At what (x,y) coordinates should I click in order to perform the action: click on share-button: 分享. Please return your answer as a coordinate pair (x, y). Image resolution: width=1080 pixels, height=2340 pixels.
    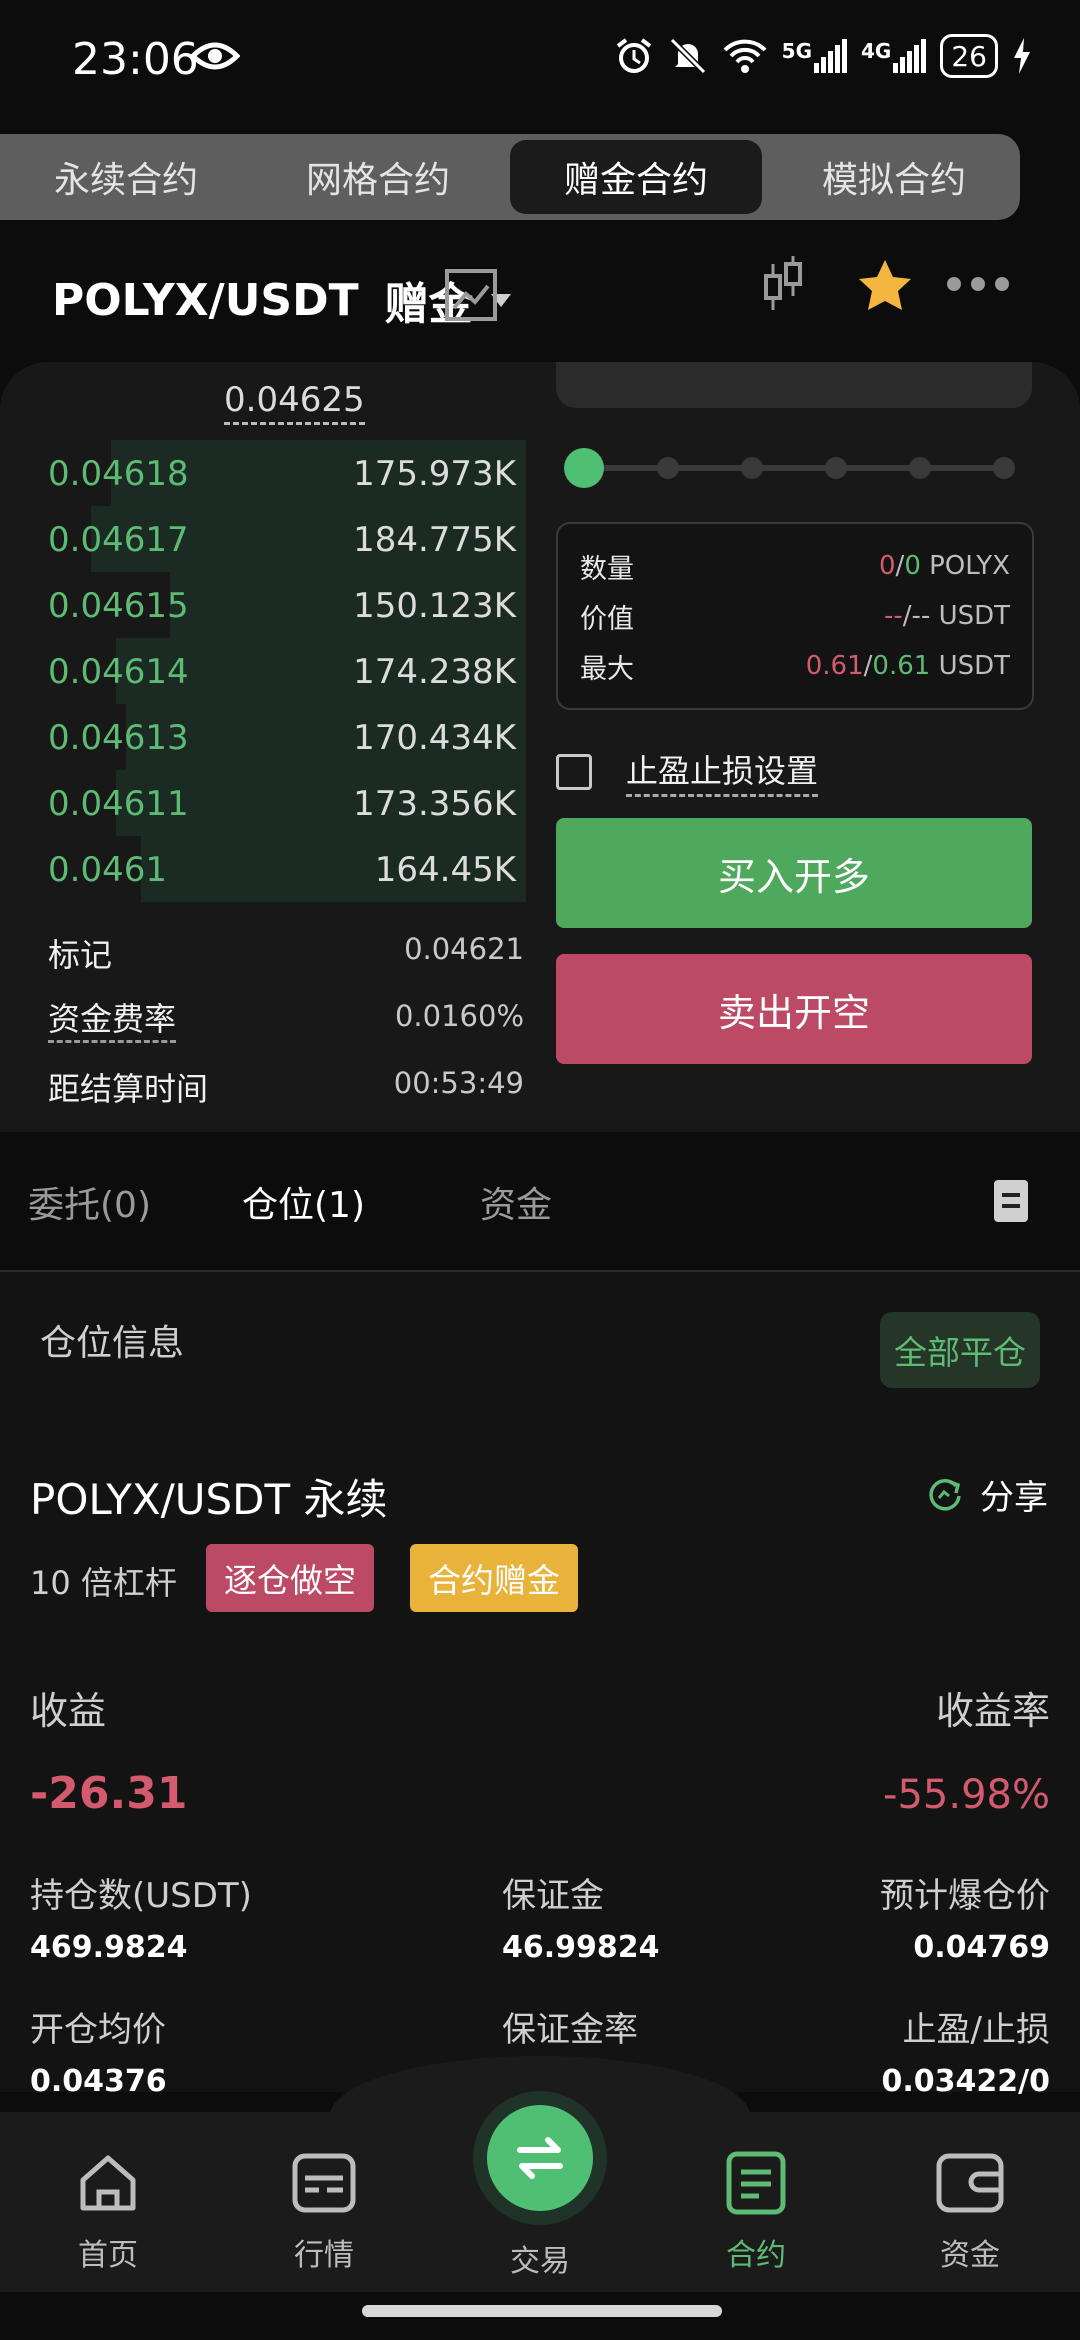
    Looking at the image, I should click on (987, 1494).